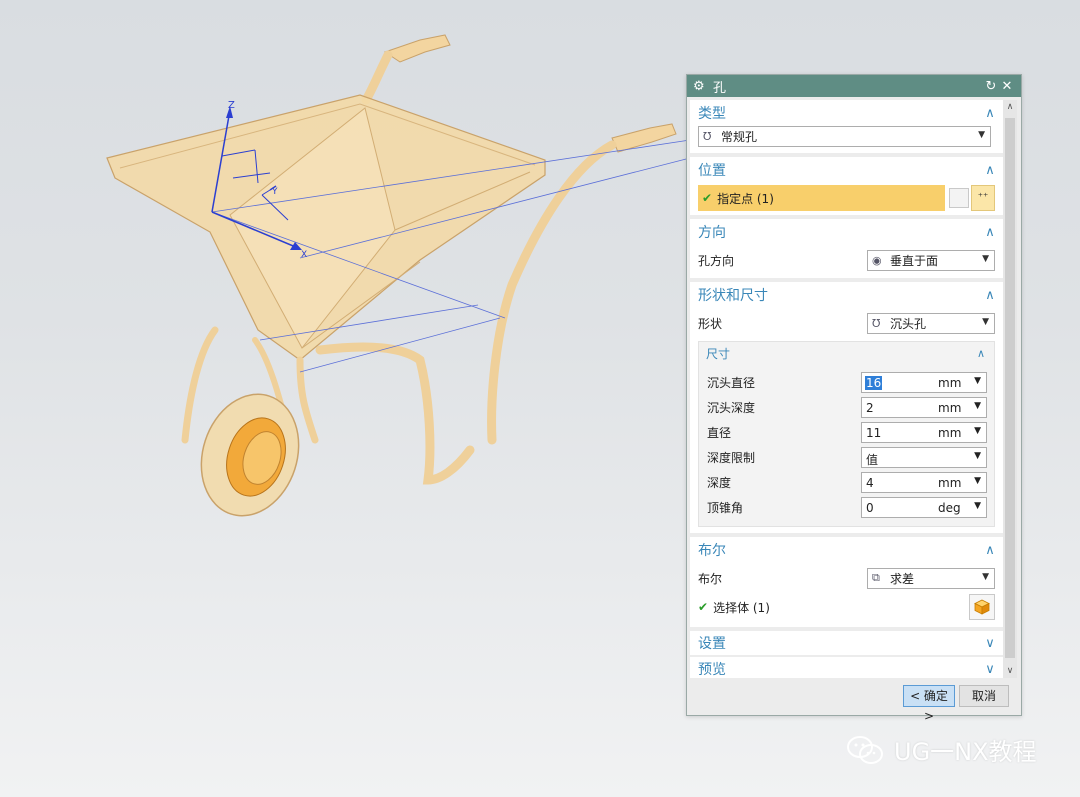  Describe the element at coordinates (924, 457) in the screenshot. I see `depth-limit-select: 值 ▼` at that location.